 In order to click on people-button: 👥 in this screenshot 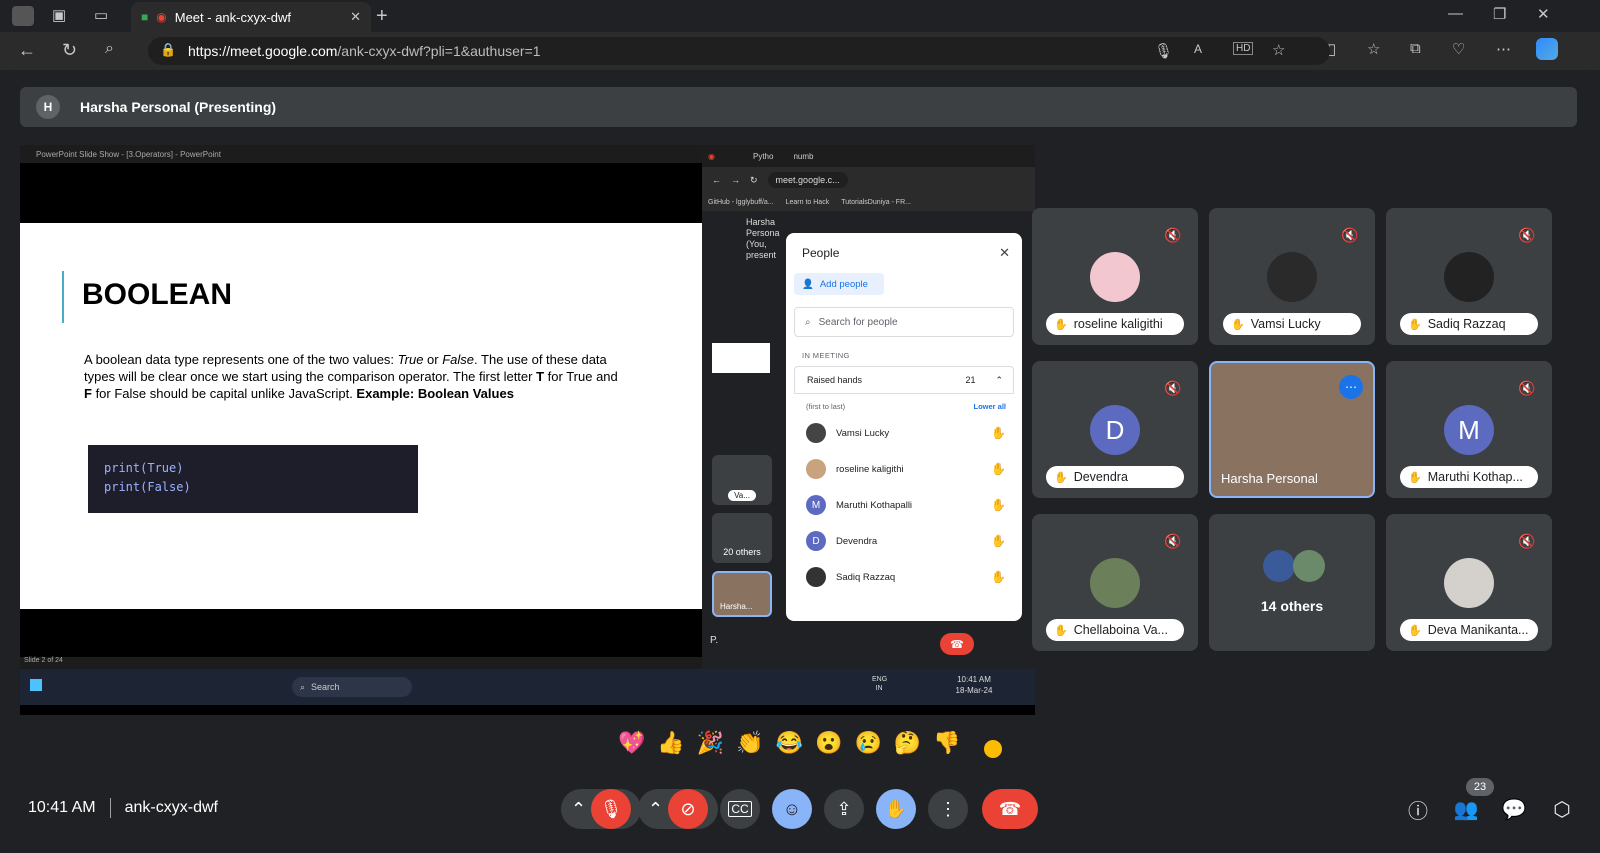, I will do `click(1466, 809)`.